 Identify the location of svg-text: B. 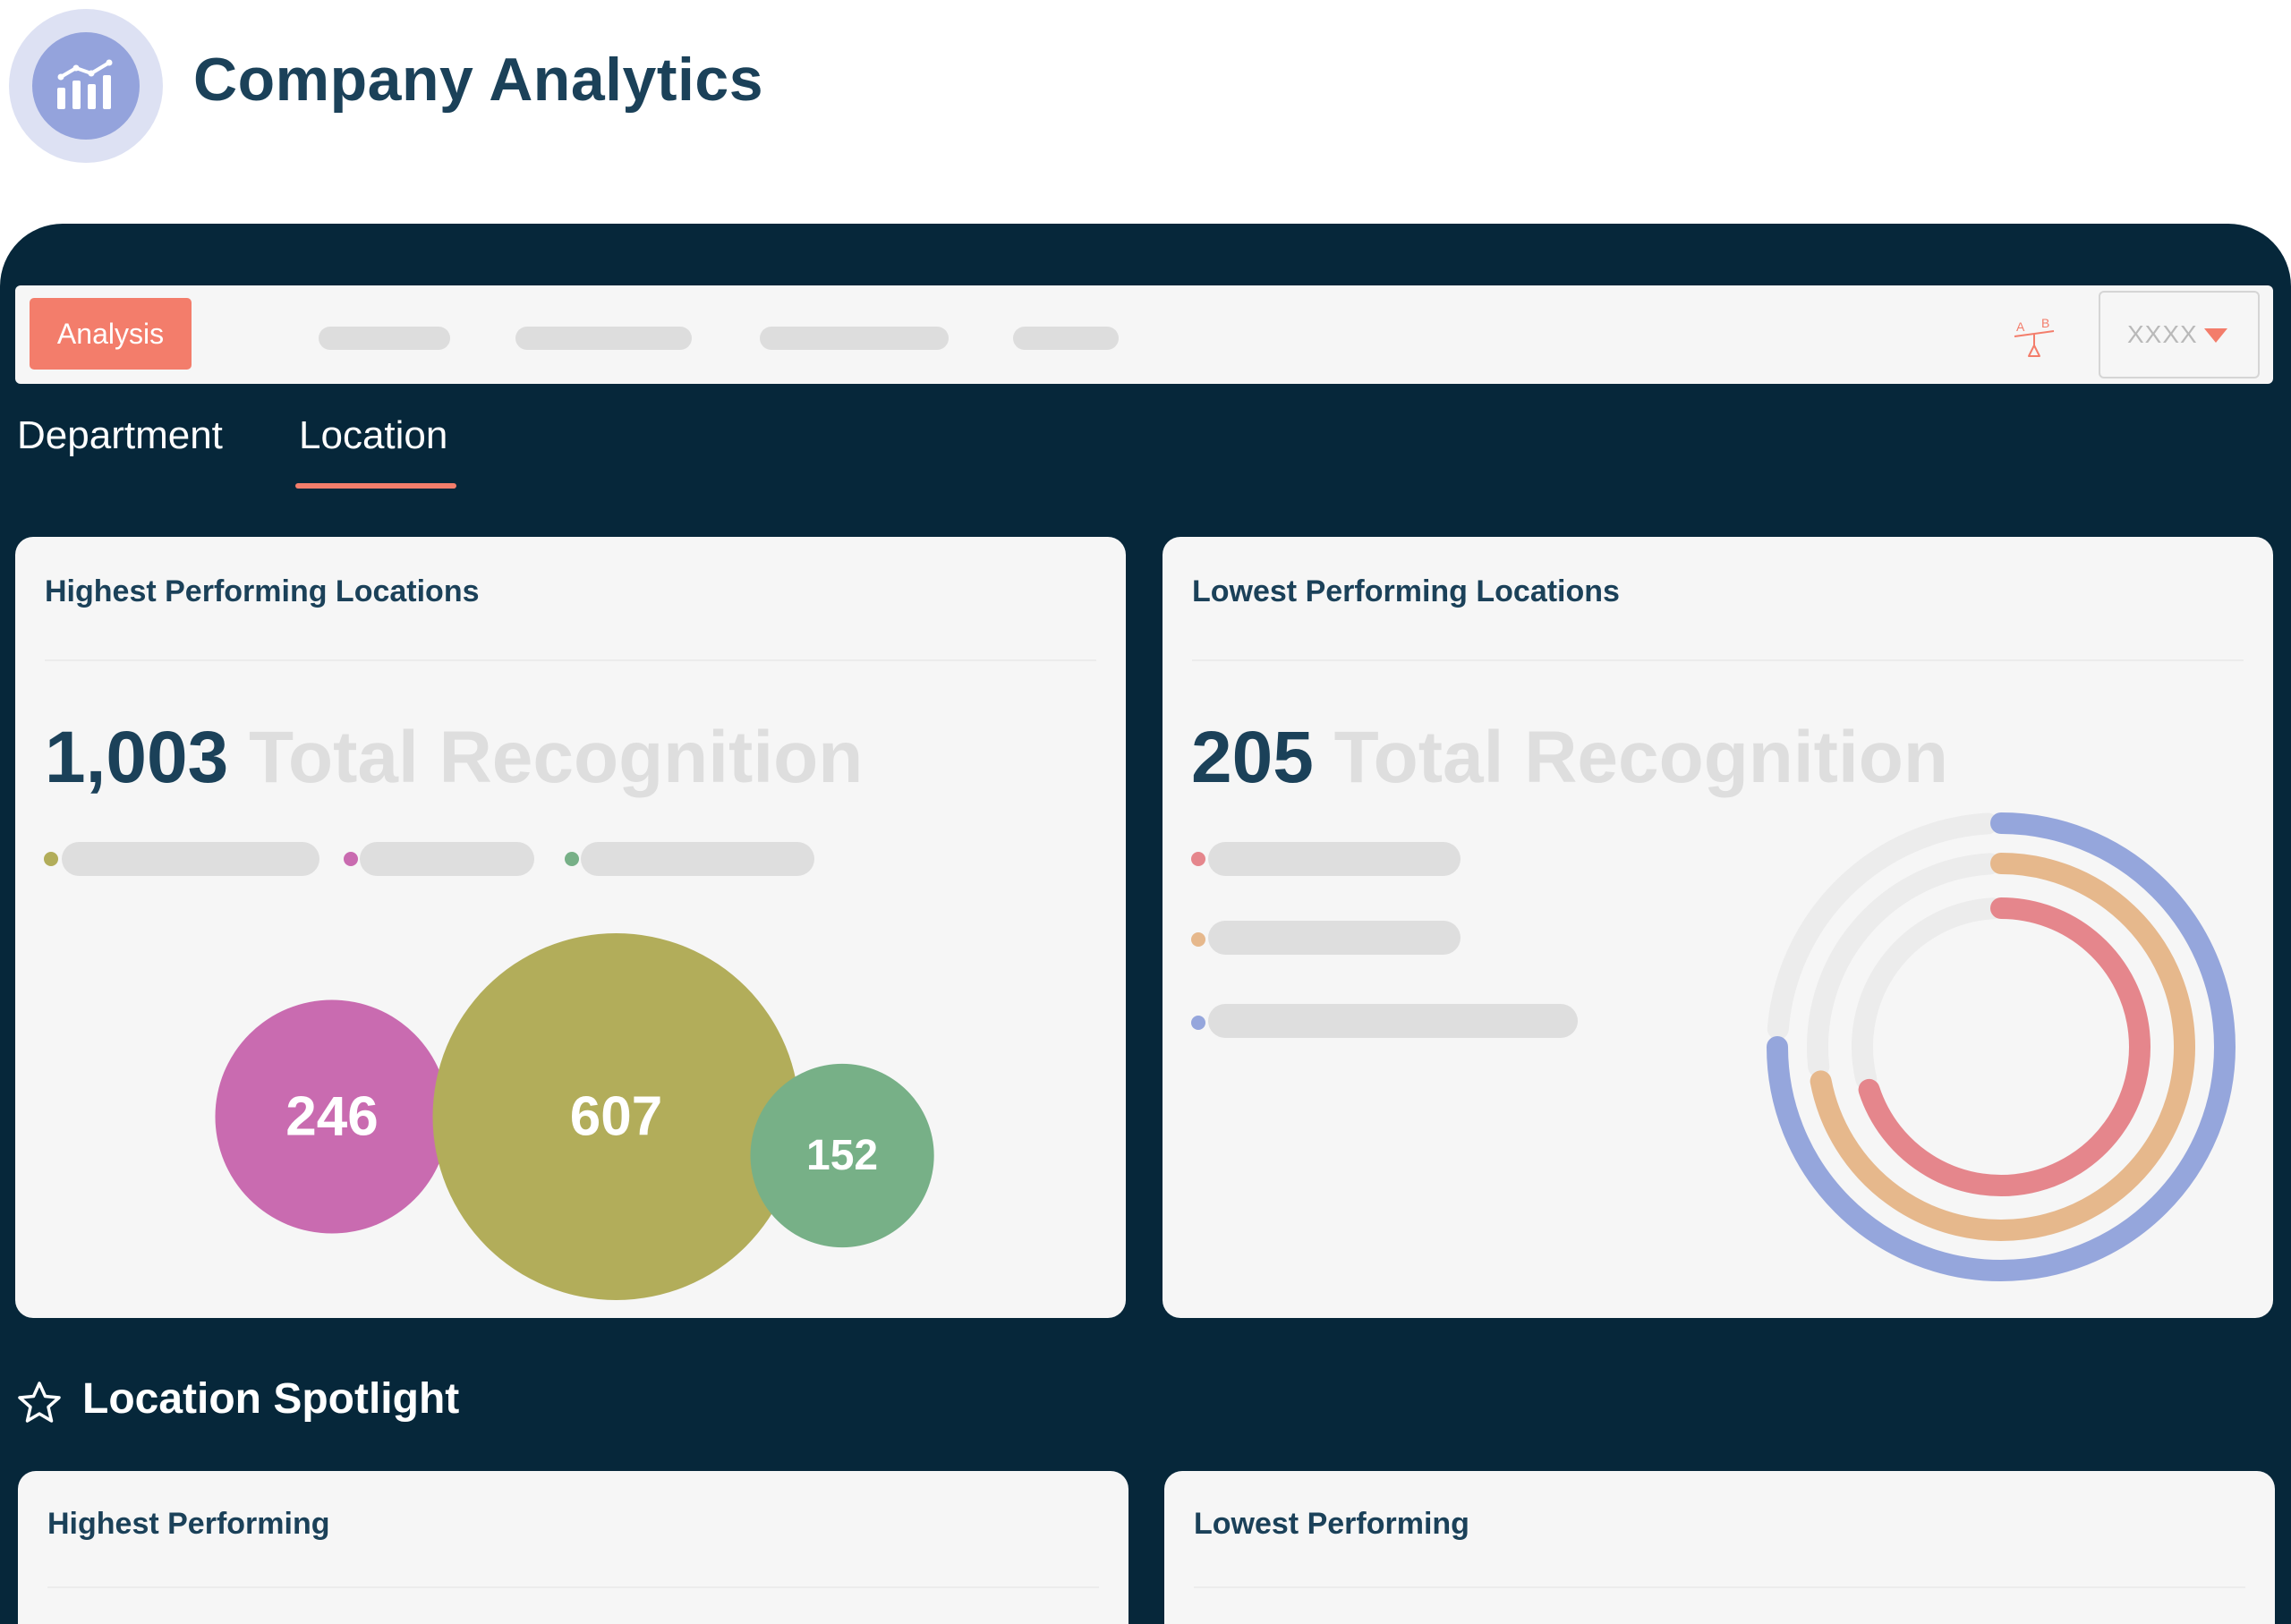
(2045, 323).